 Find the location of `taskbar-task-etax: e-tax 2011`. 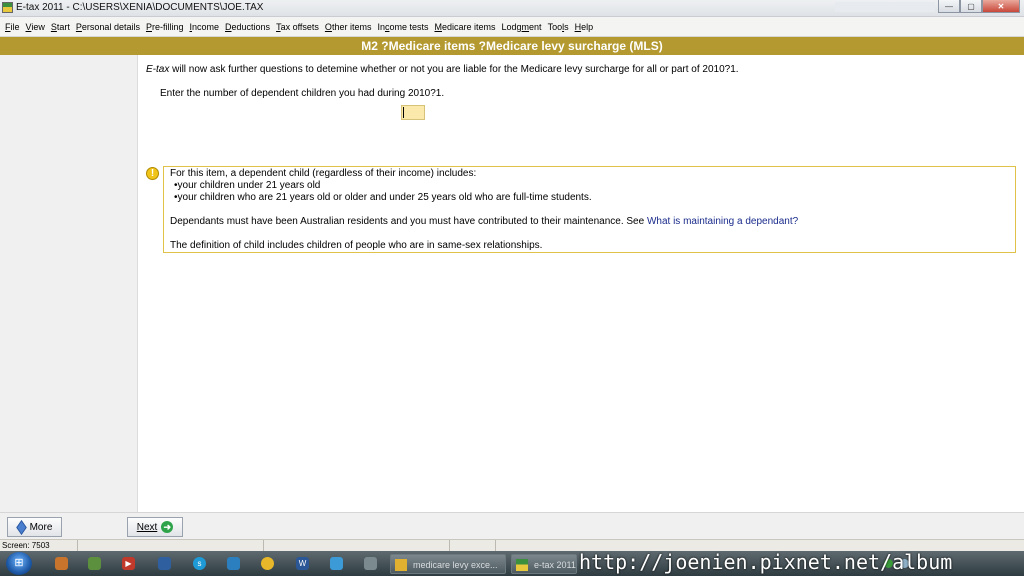

taskbar-task-etax: e-tax 2011 is located at coordinates (544, 564).